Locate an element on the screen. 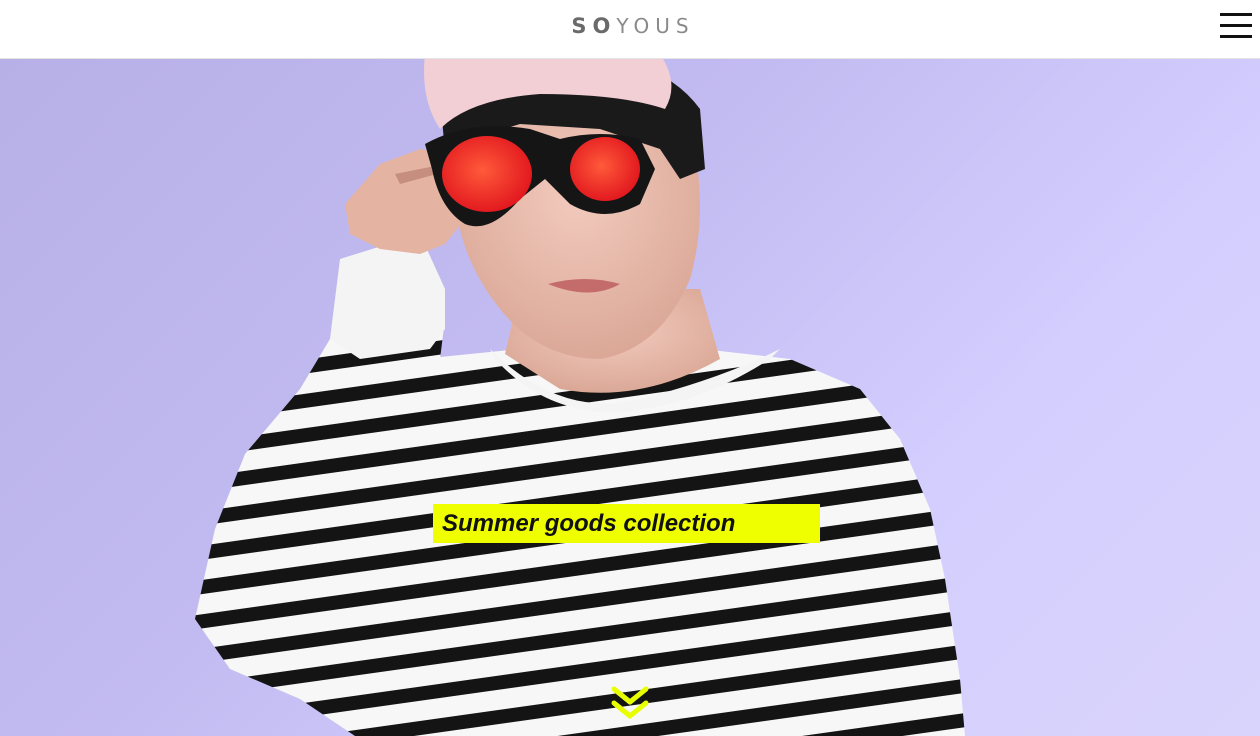  menu-bar-middle is located at coordinates (1236, 25).